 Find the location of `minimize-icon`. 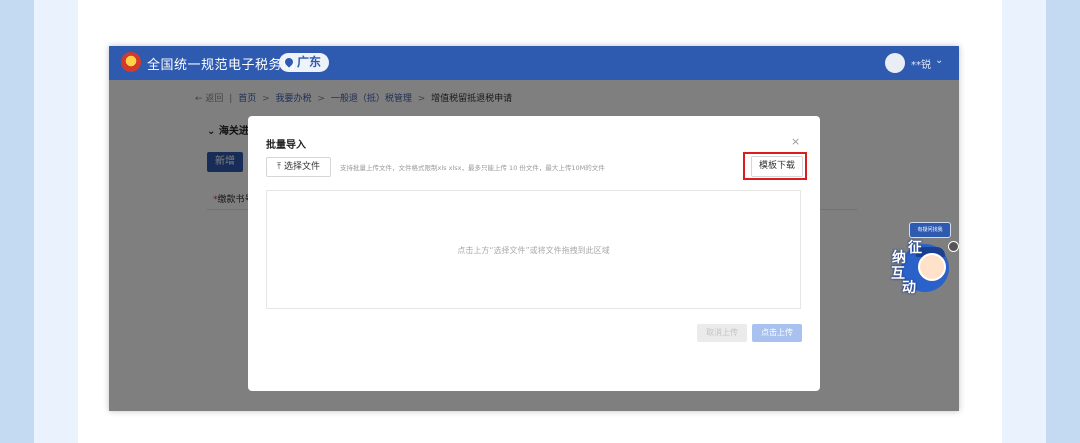

minimize-icon is located at coordinates (953, 246).